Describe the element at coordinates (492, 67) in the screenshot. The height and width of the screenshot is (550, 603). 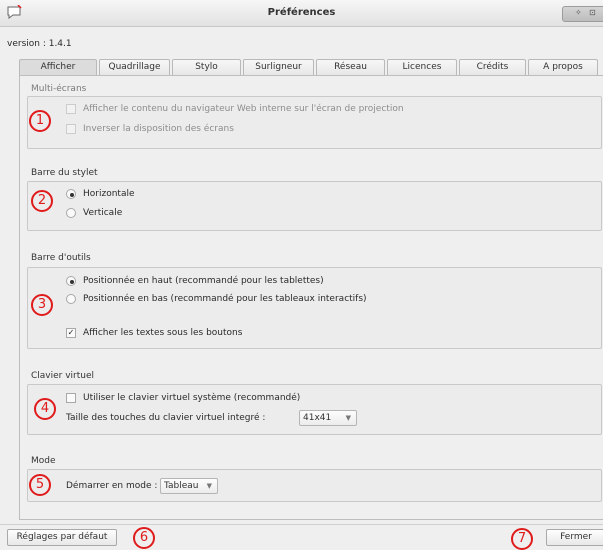
I see `tab-credits: Crédits` at that location.